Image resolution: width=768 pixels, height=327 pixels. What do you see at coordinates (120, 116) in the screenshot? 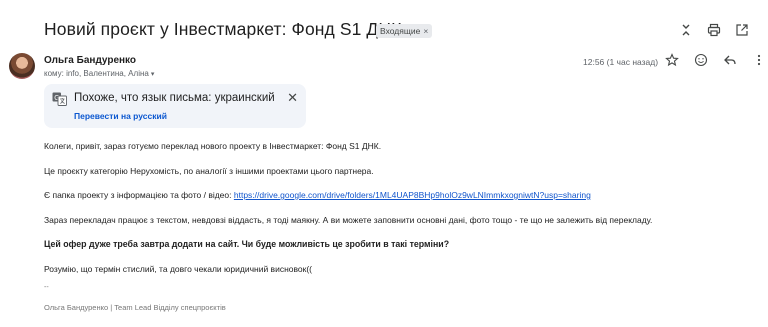
I see `translate-to-russian-link: Перевести на русский` at bounding box center [120, 116].